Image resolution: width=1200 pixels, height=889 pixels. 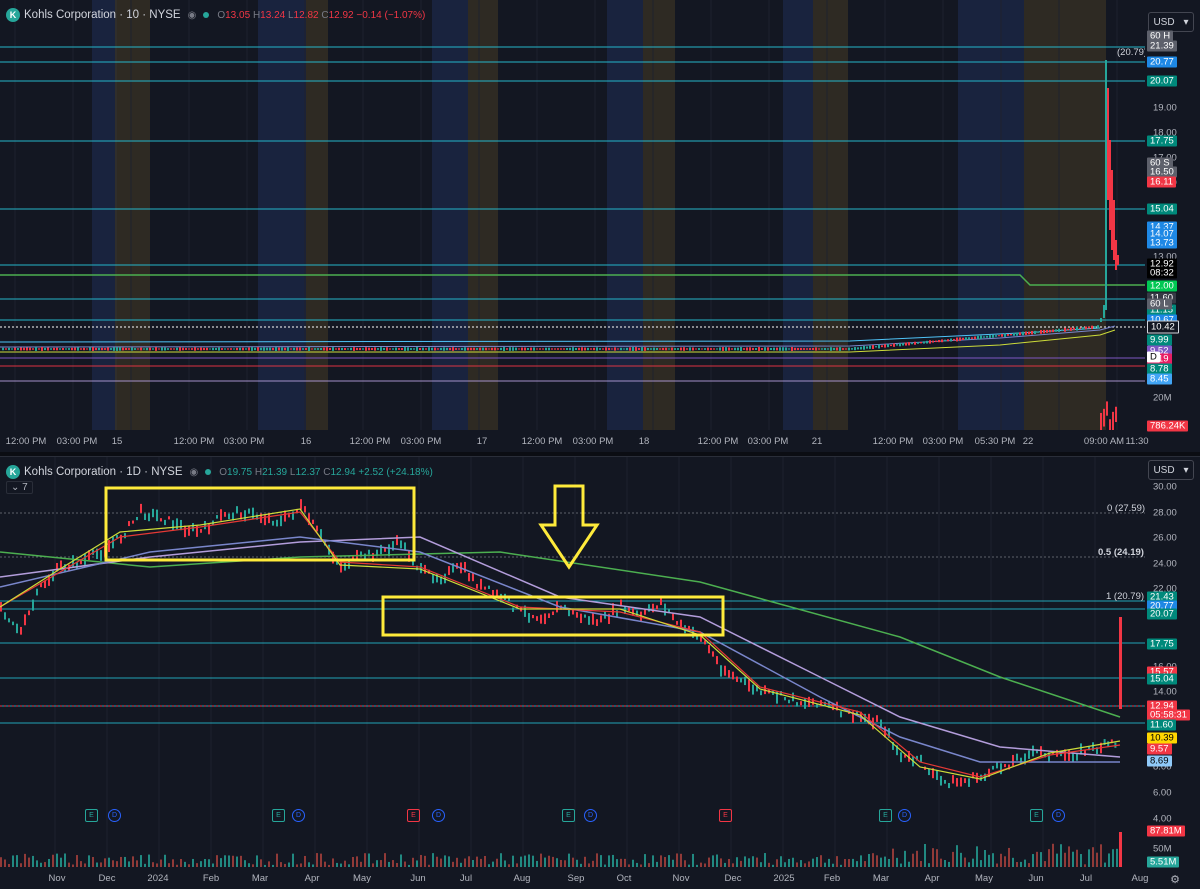 I want to click on price-tag: 17.75, so click(x=1162, y=141).